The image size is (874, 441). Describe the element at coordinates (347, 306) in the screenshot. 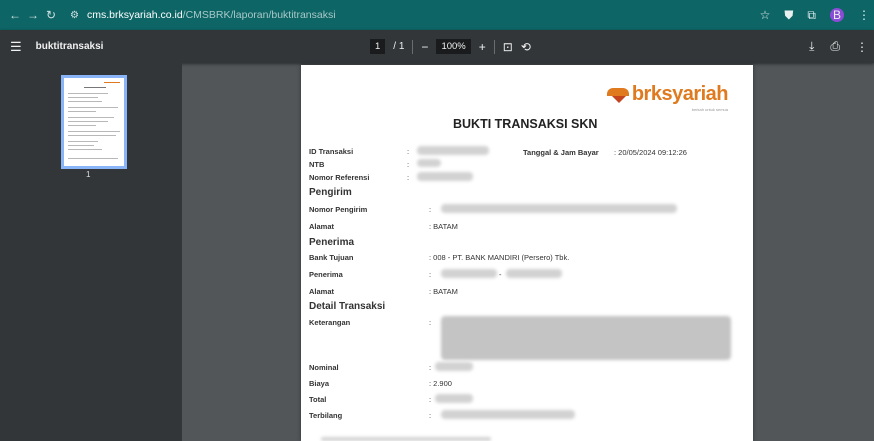

I see `section-detail-transaksi: Detail Transaksi` at that location.